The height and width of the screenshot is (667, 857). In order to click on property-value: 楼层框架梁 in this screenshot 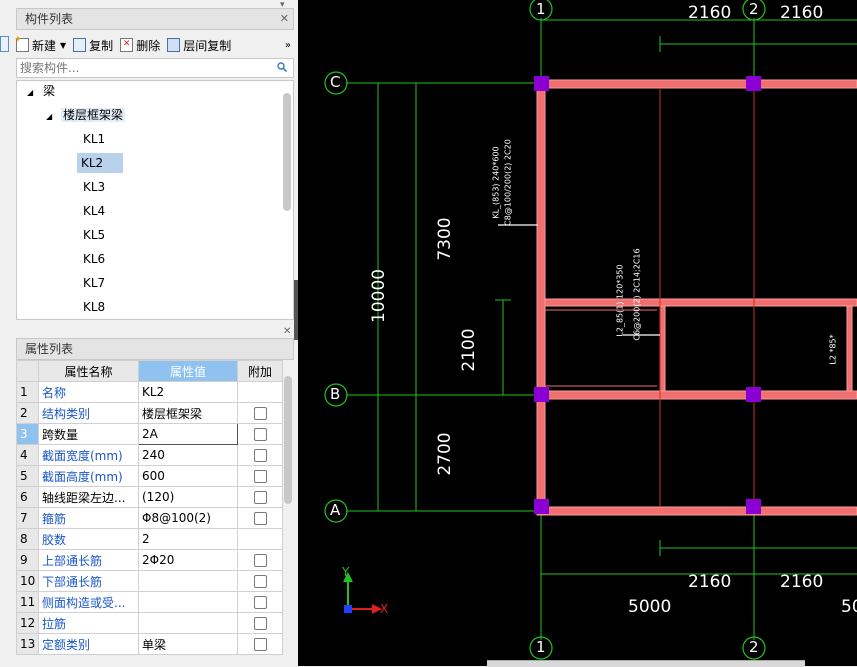, I will do `click(188, 413)`.